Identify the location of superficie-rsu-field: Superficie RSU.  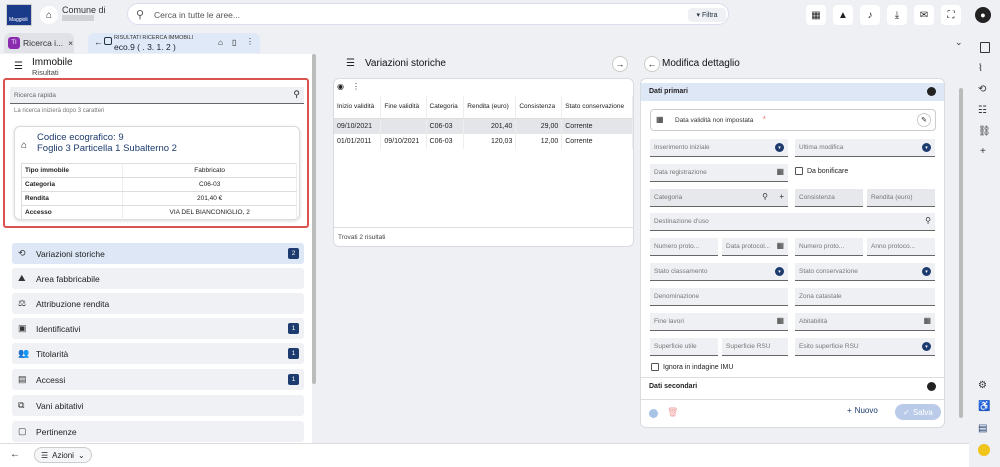
(755, 347).